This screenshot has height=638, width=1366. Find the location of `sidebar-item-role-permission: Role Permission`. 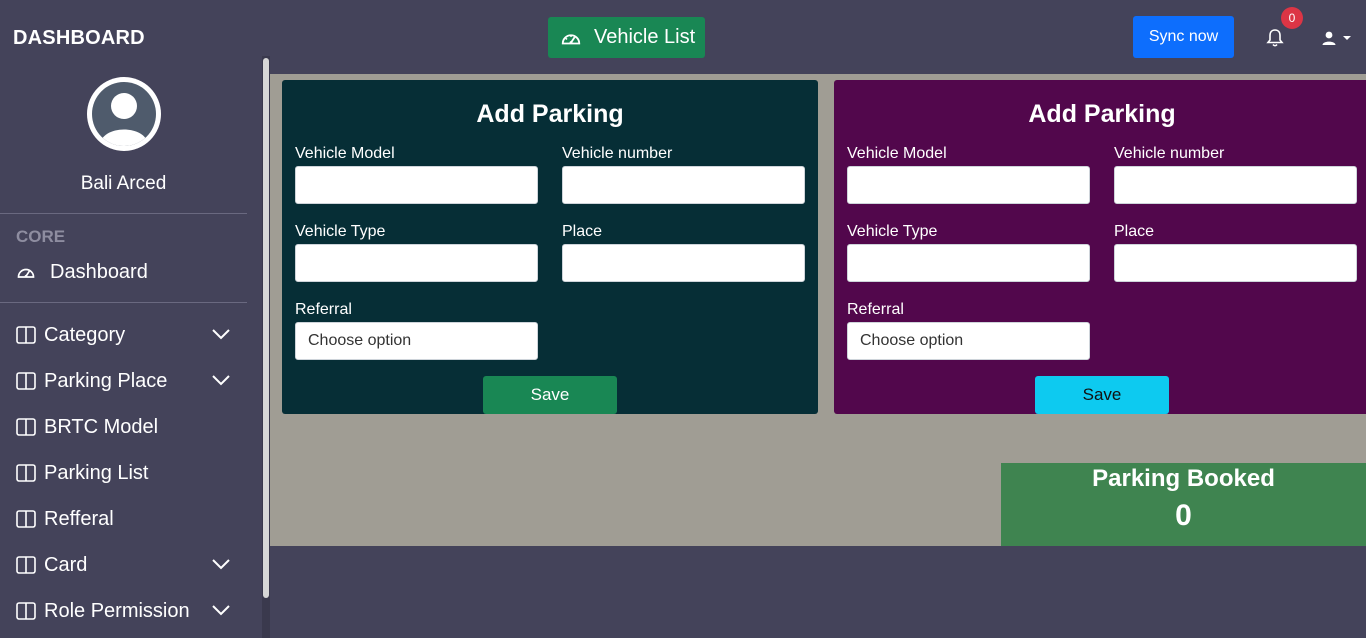

sidebar-item-role-permission: Role Permission is located at coordinates (131, 611).